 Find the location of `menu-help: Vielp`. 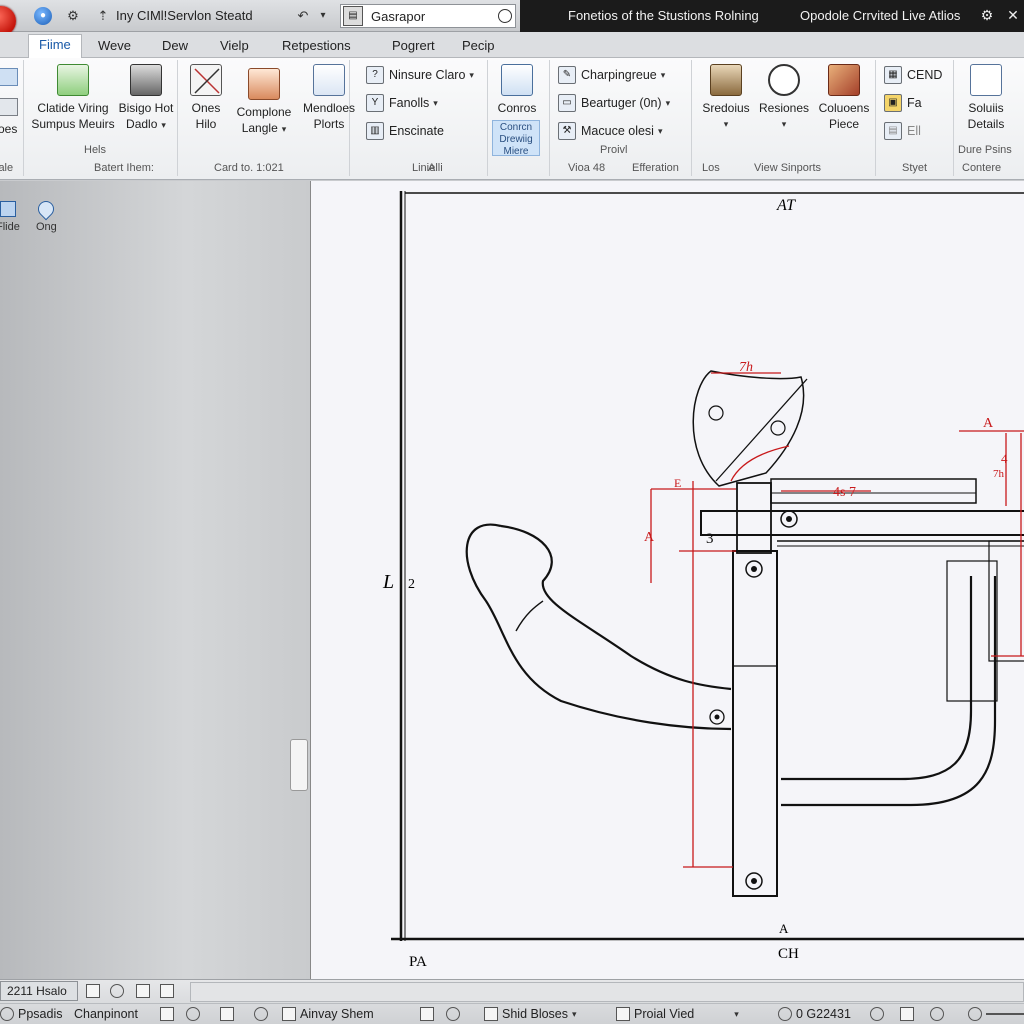

menu-help: Vielp is located at coordinates (234, 45).